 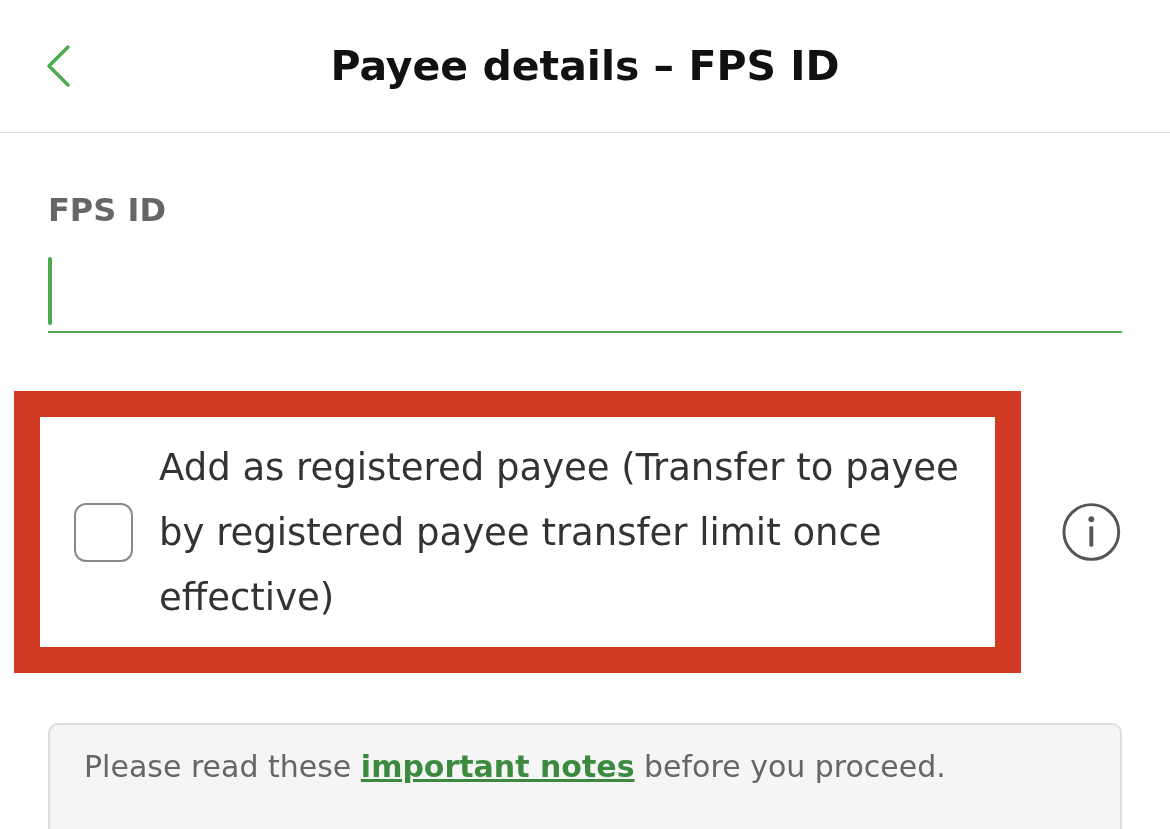 I want to click on screen-title: Payee details – FPS ID, so click(x=585, y=66).